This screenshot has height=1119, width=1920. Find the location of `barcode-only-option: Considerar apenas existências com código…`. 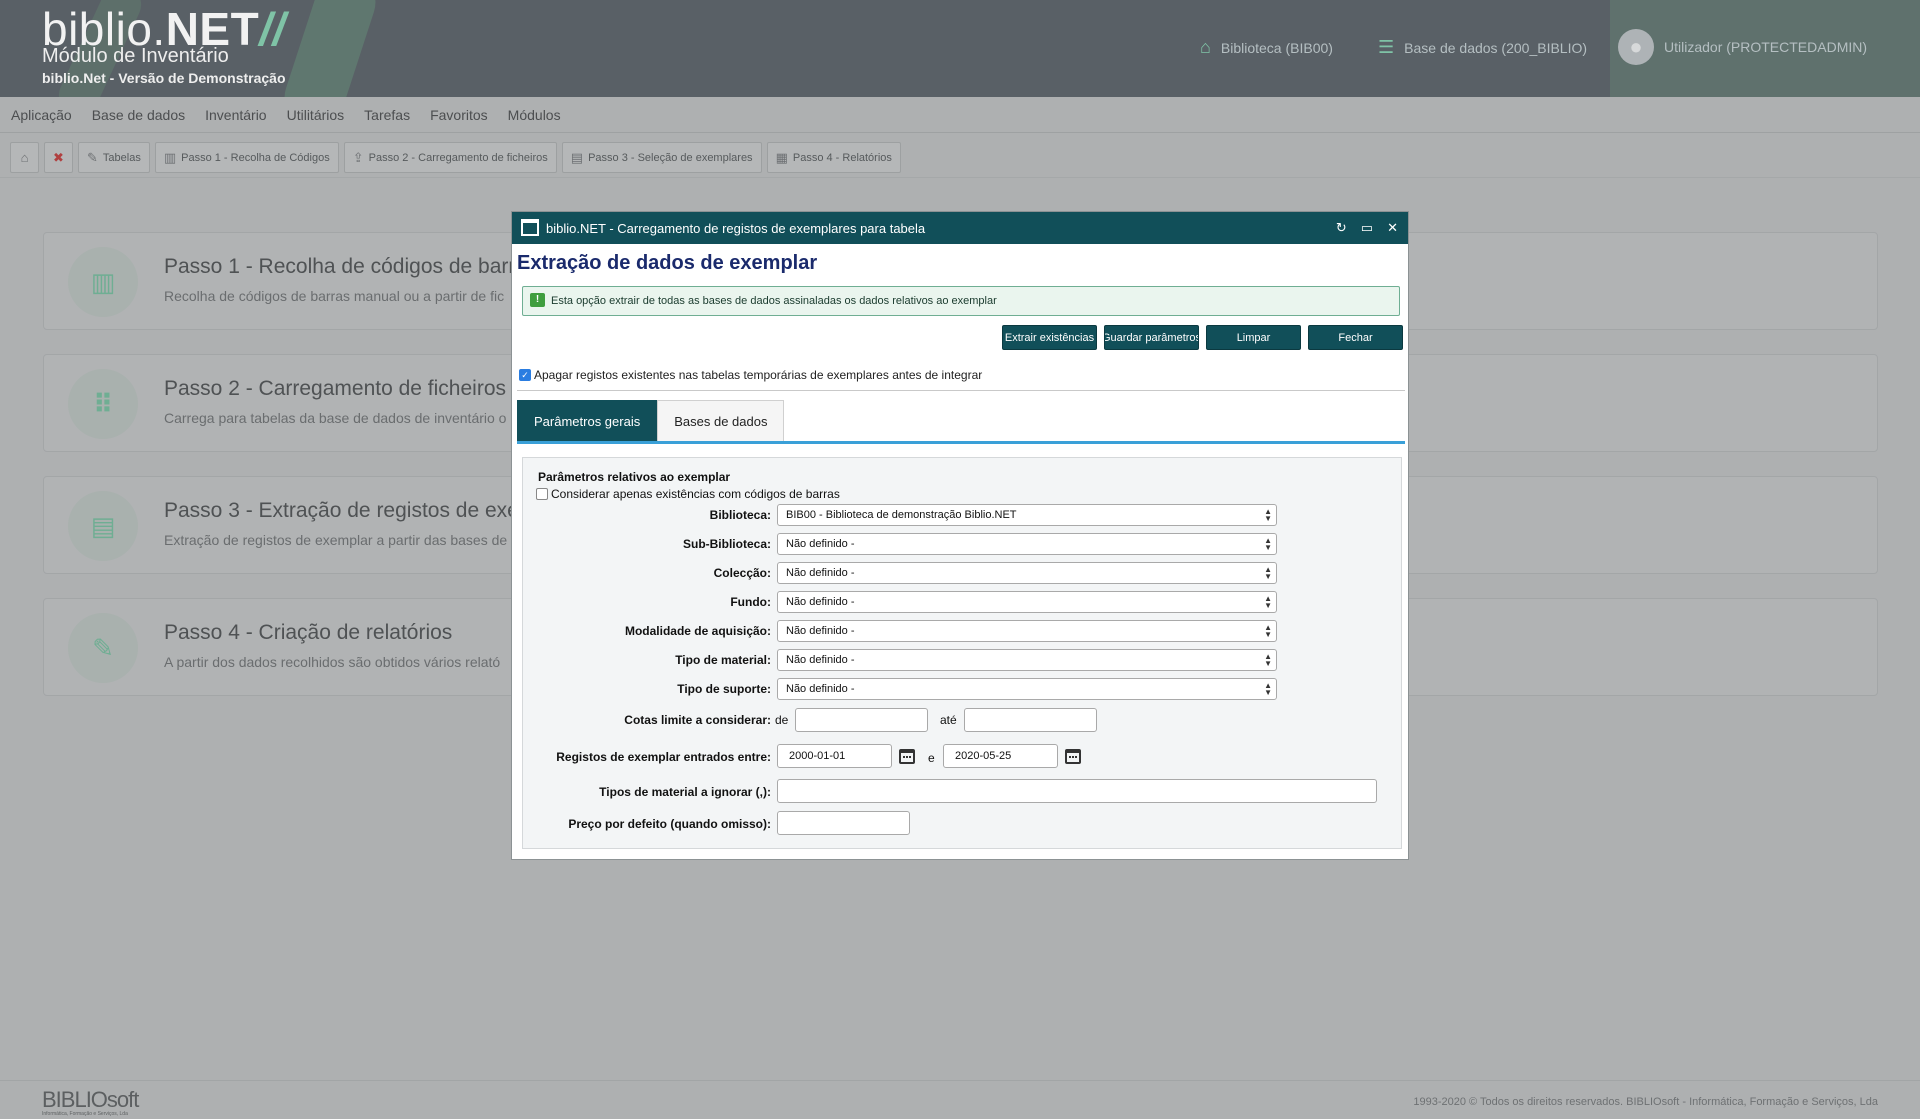

barcode-only-option: Considerar apenas existências com código… is located at coordinates (688, 494).